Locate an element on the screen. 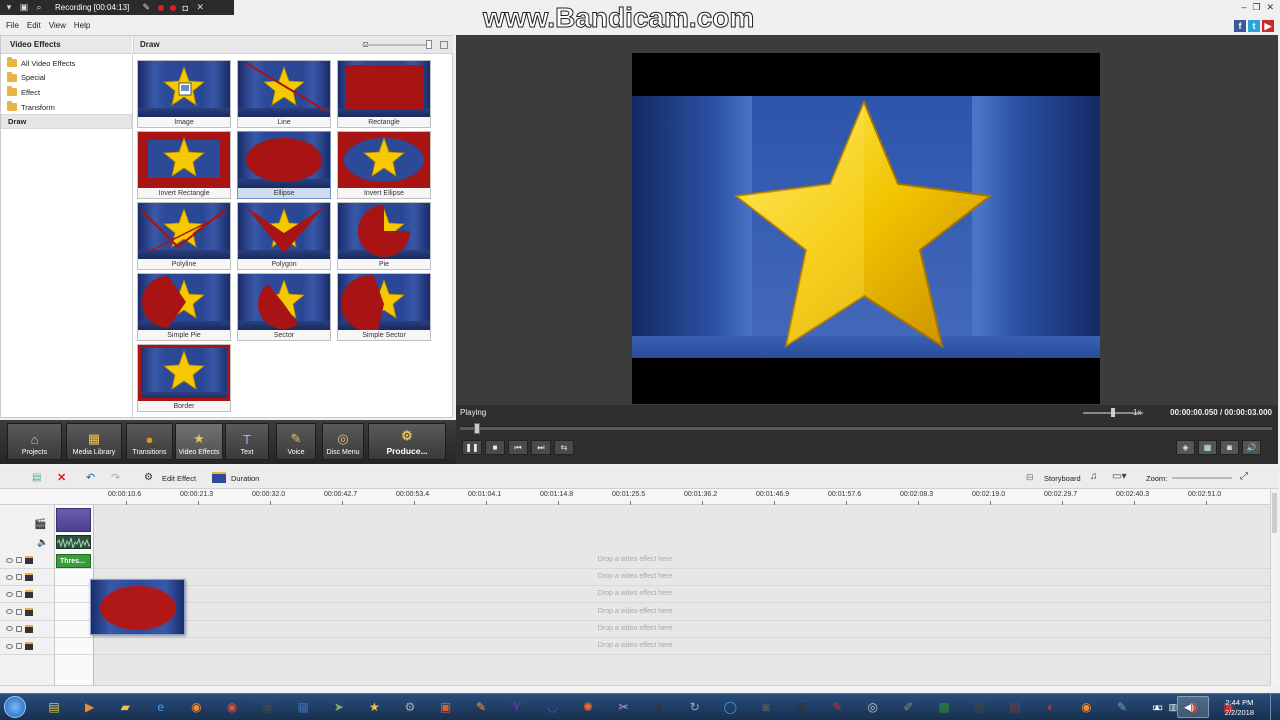 Image resolution: width=1280 pixels, height=720 pixels. flame-app-icon: ✺ is located at coordinates (588, 707).